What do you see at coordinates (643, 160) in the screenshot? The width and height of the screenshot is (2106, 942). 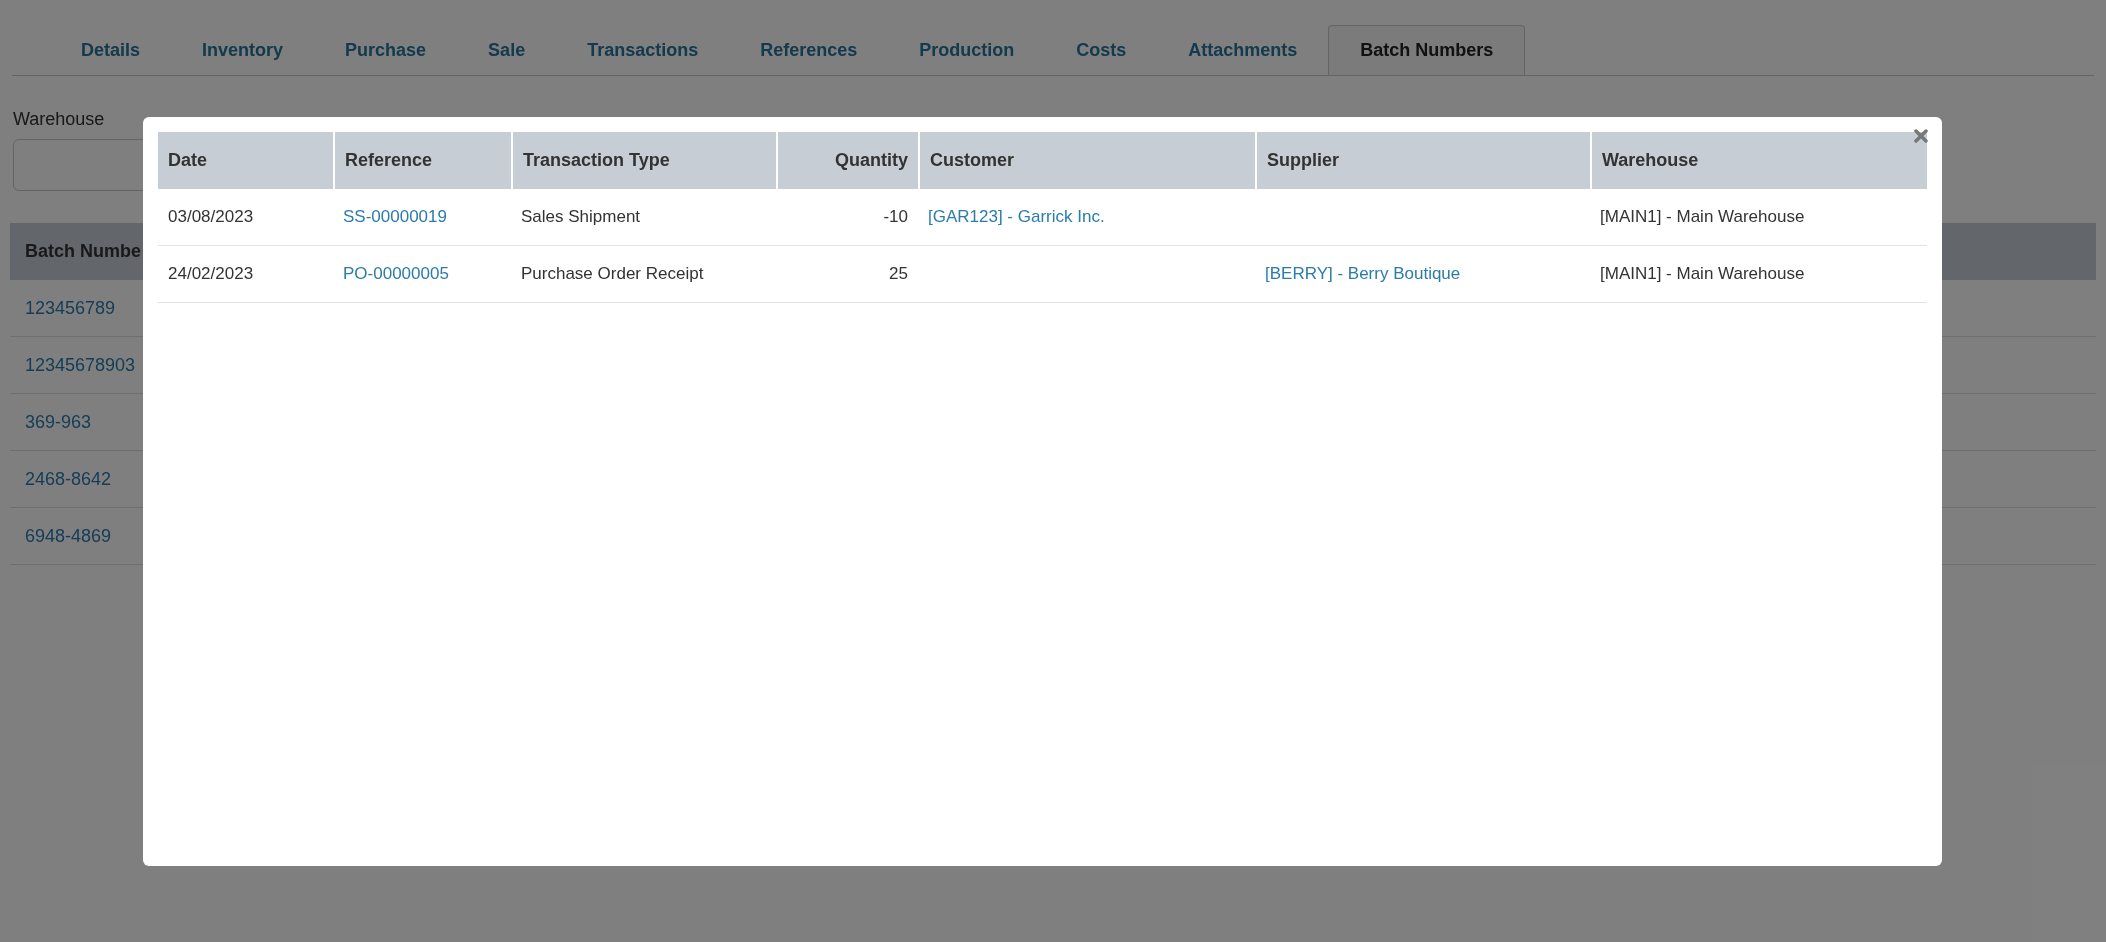 I see `column-header: Transaction Type` at bounding box center [643, 160].